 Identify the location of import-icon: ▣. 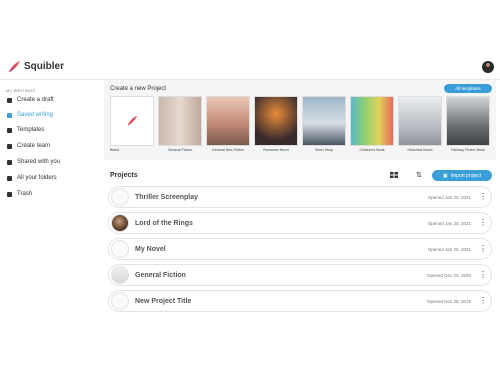
(445, 175).